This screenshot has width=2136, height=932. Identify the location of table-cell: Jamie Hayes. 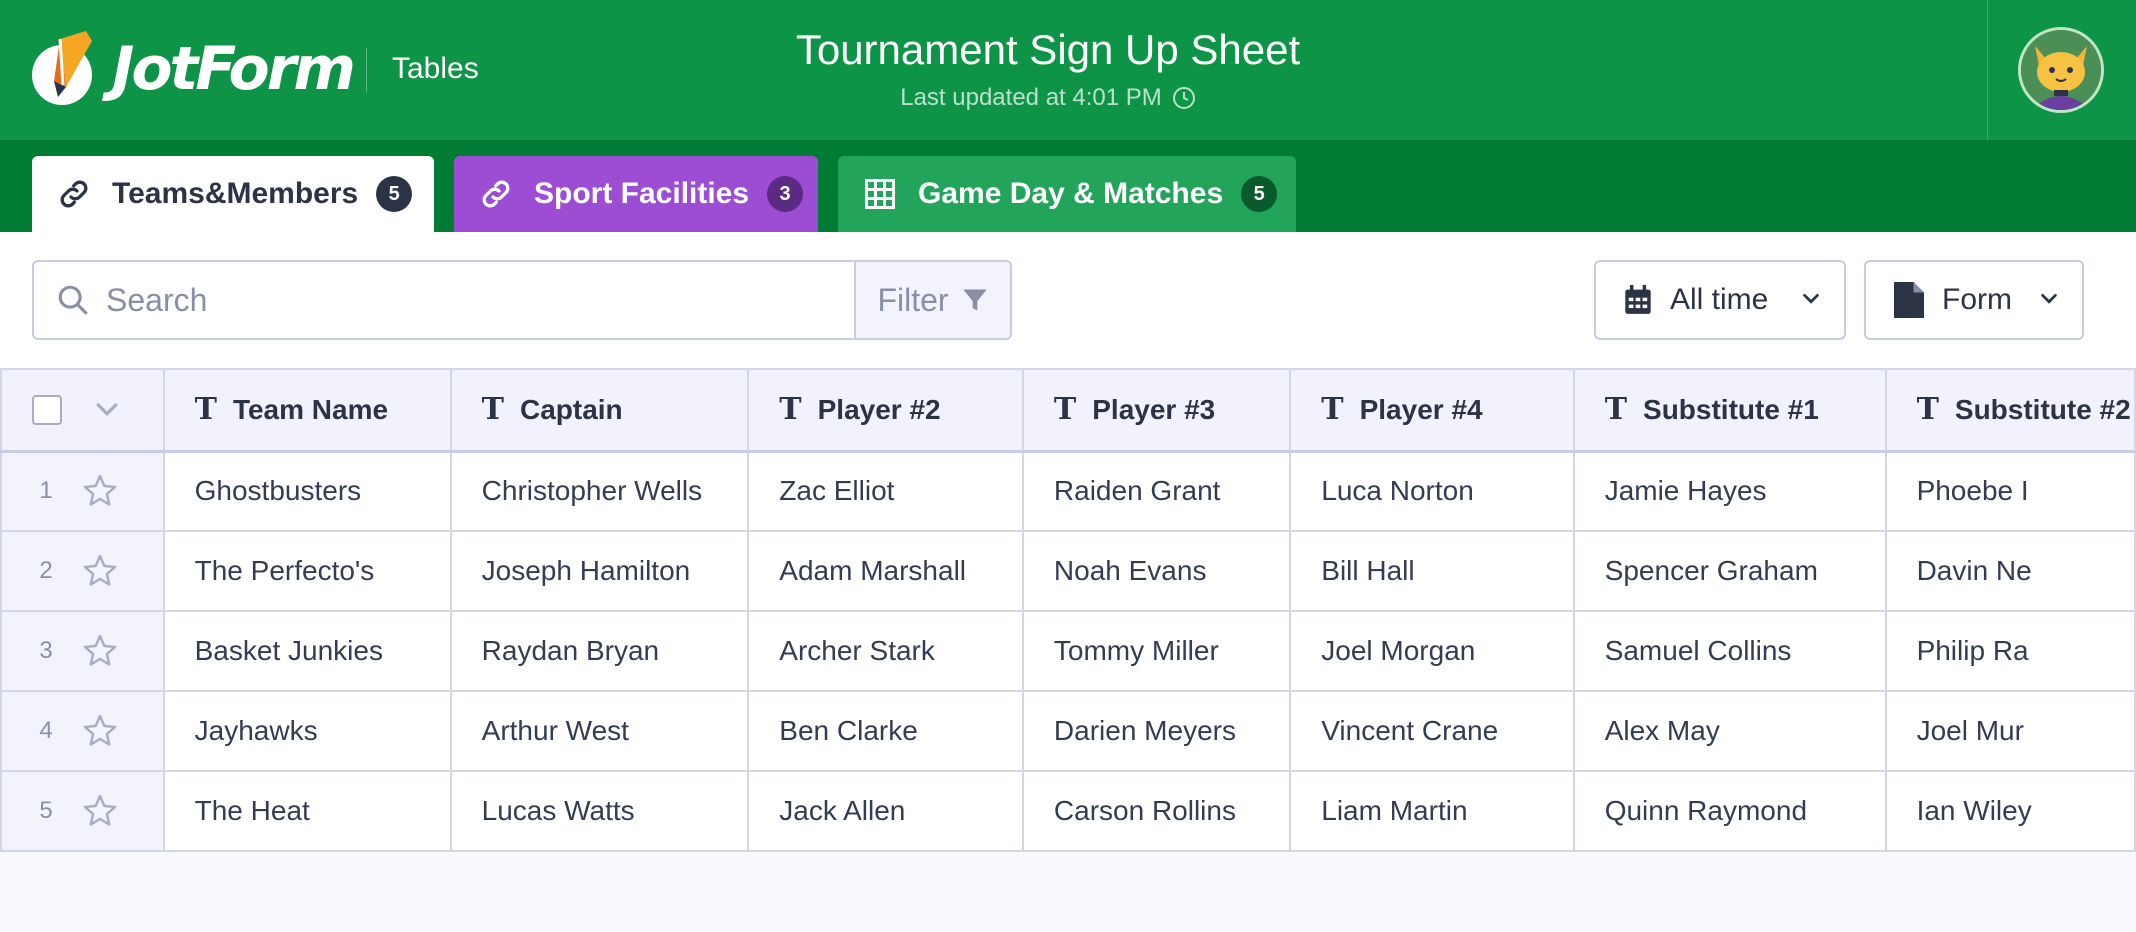
(1729, 490).